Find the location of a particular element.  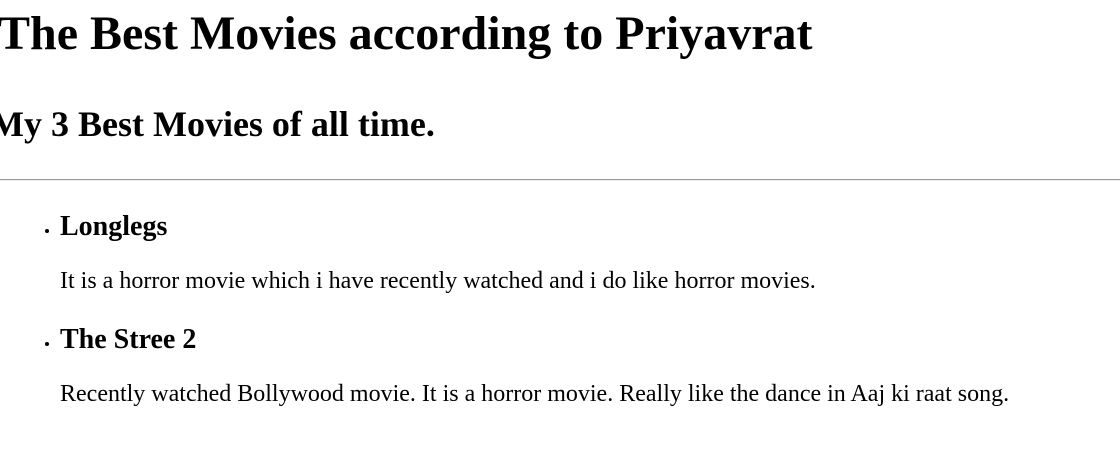

movie-title: The Stree 2 is located at coordinates (128, 339).